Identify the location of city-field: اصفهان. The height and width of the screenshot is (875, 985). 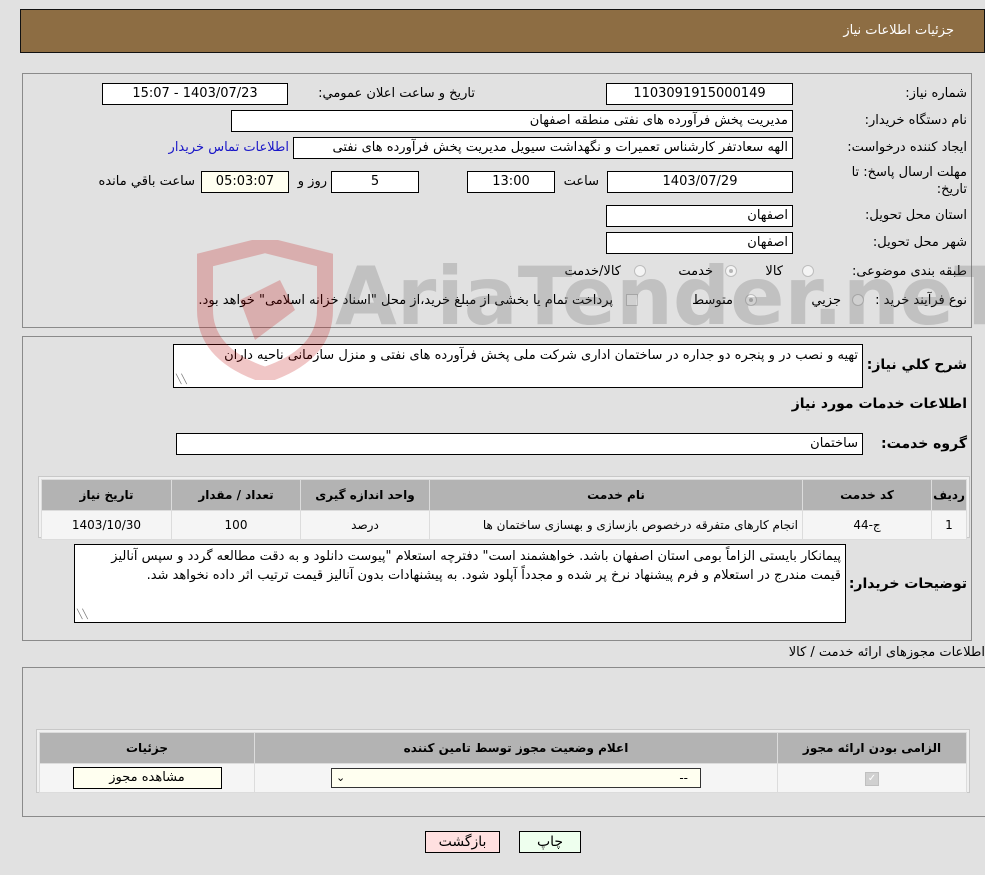
(699, 243).